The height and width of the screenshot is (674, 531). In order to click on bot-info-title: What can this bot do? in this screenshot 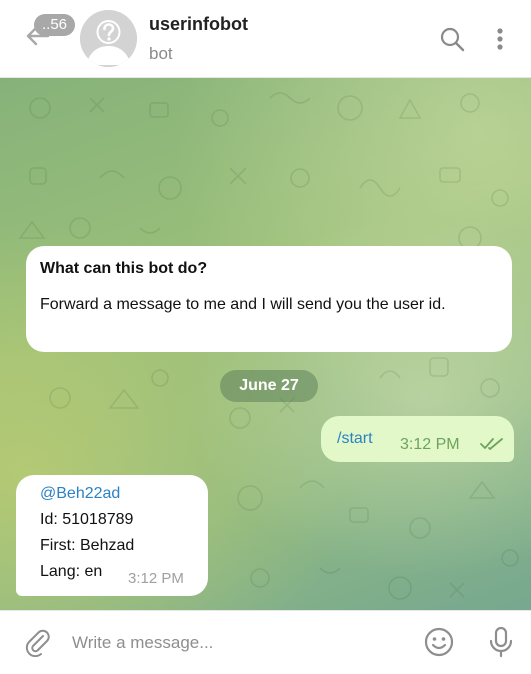, I will do `click(124, 268)`.